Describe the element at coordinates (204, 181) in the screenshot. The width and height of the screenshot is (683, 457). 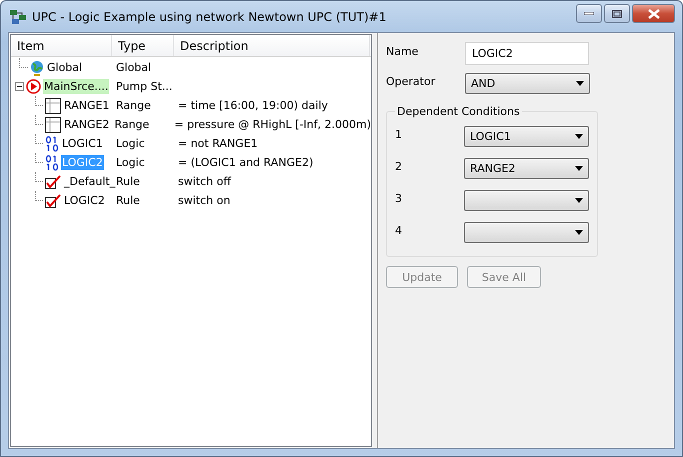
I see `description-cell-text: switch off` at that location.